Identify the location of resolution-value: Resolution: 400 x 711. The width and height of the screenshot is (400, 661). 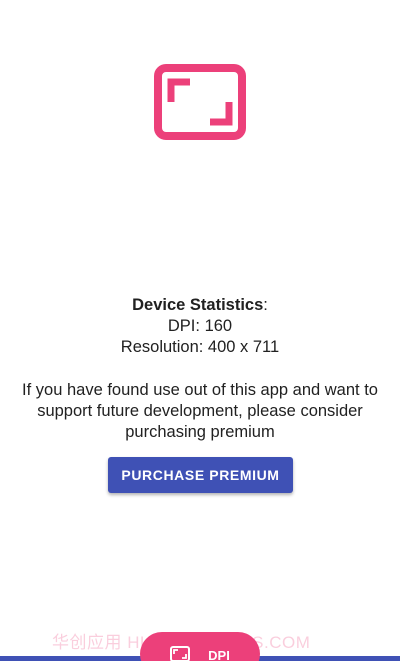
(200, 347).